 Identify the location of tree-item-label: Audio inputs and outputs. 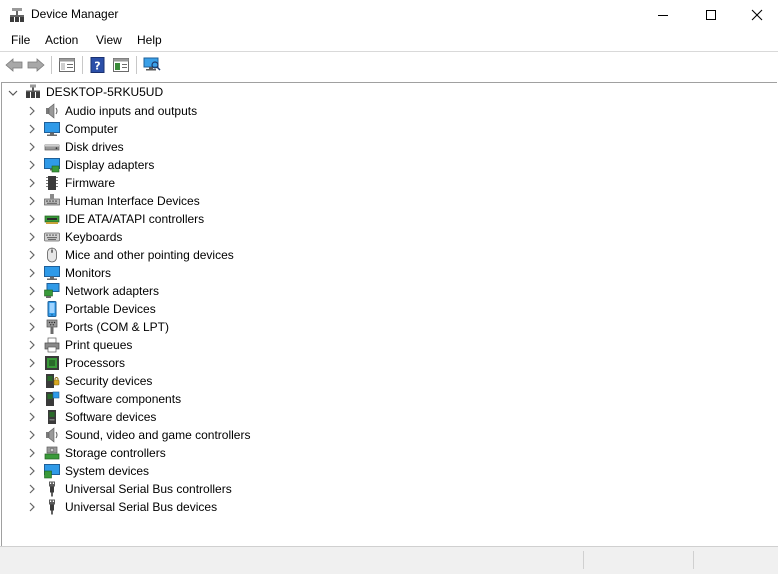
(131, 111).